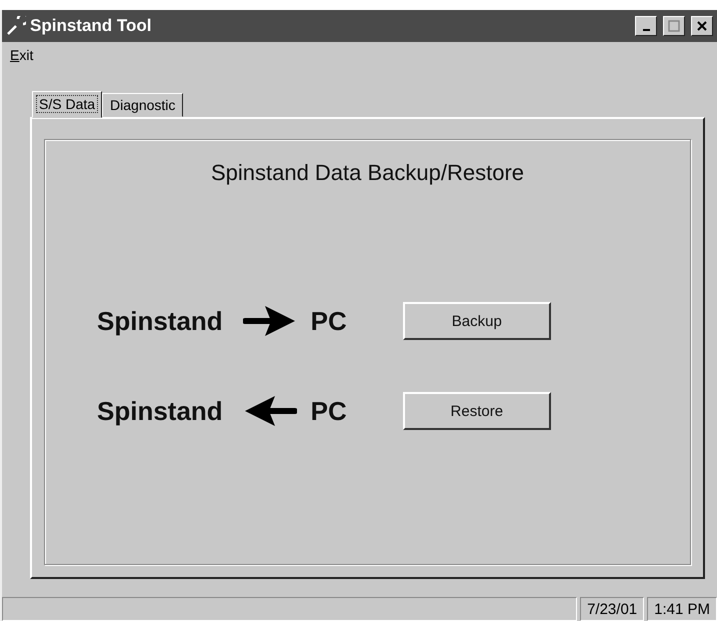 The width and height of the screenshot is (717, 621). Describe the element at coordinates (22, 56) in the screenshot. I see `menu-item: Exit` at that location.